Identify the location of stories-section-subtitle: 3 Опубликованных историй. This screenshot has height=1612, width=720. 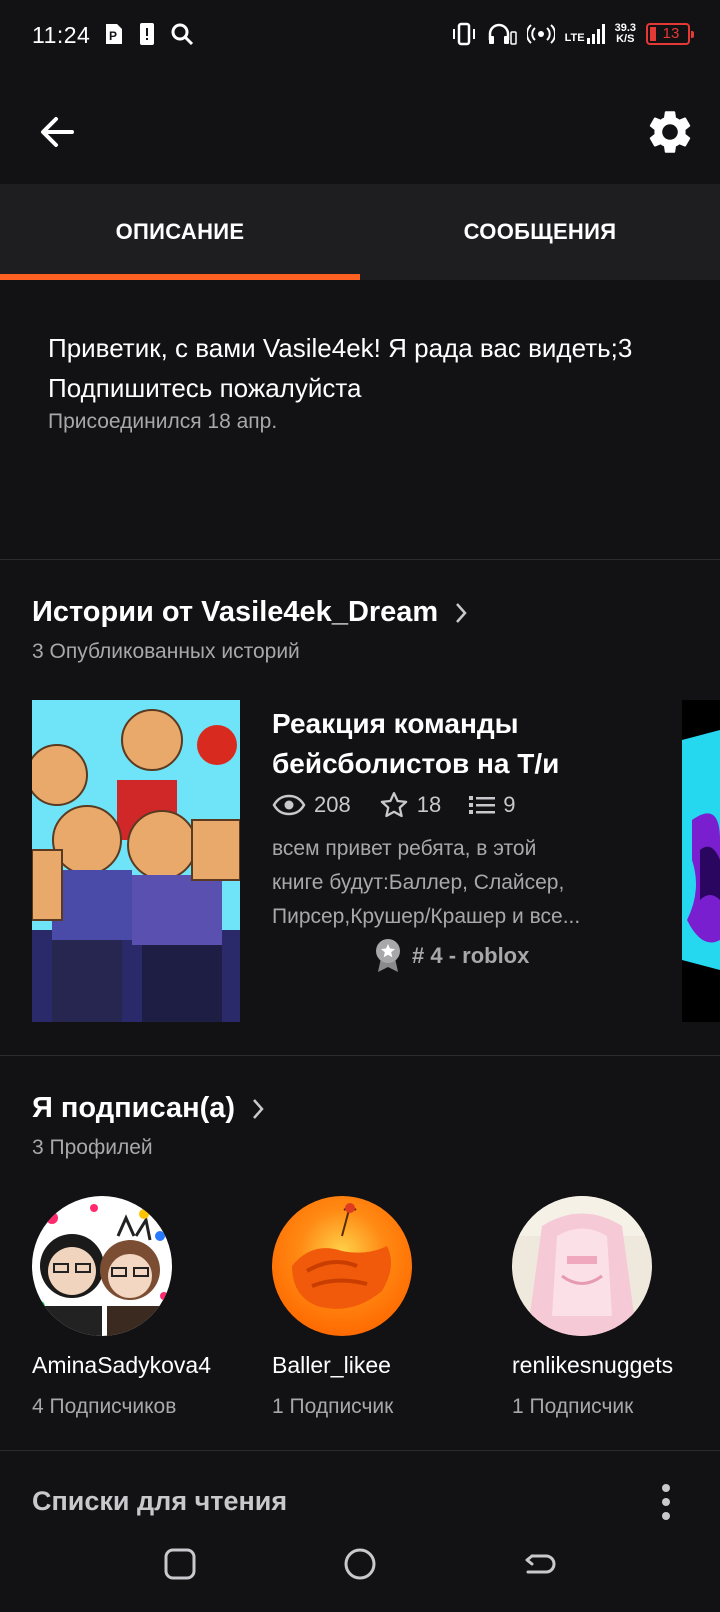
(166, 651).